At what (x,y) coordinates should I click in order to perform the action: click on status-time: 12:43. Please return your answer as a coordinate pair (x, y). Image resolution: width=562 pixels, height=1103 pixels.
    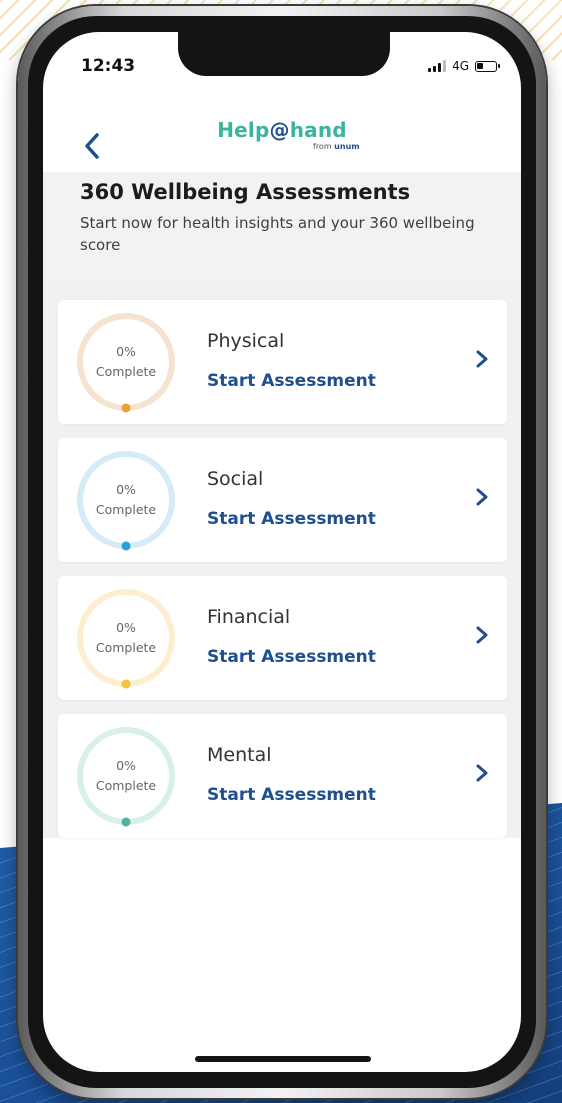
    Looking at the image, I should click on (108, 66).